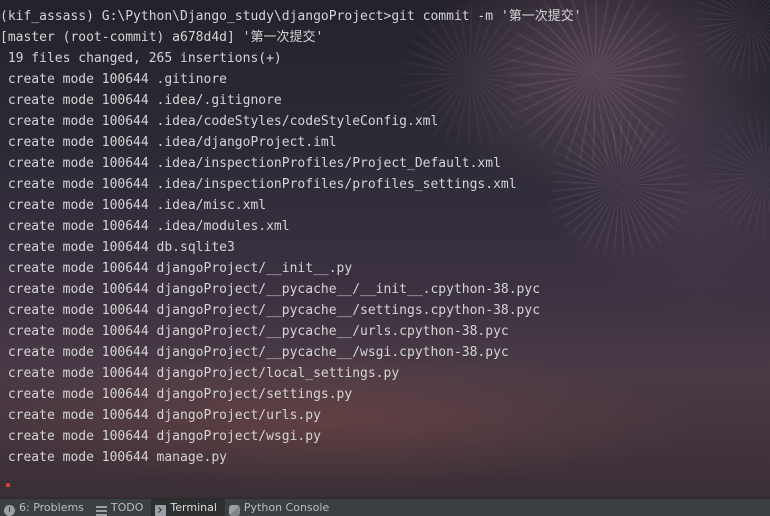 This screenshot has height=516, width=770. I want to click on create-mode-line: create mode 100644 djangoProject/urls.py, so click(160, 415).